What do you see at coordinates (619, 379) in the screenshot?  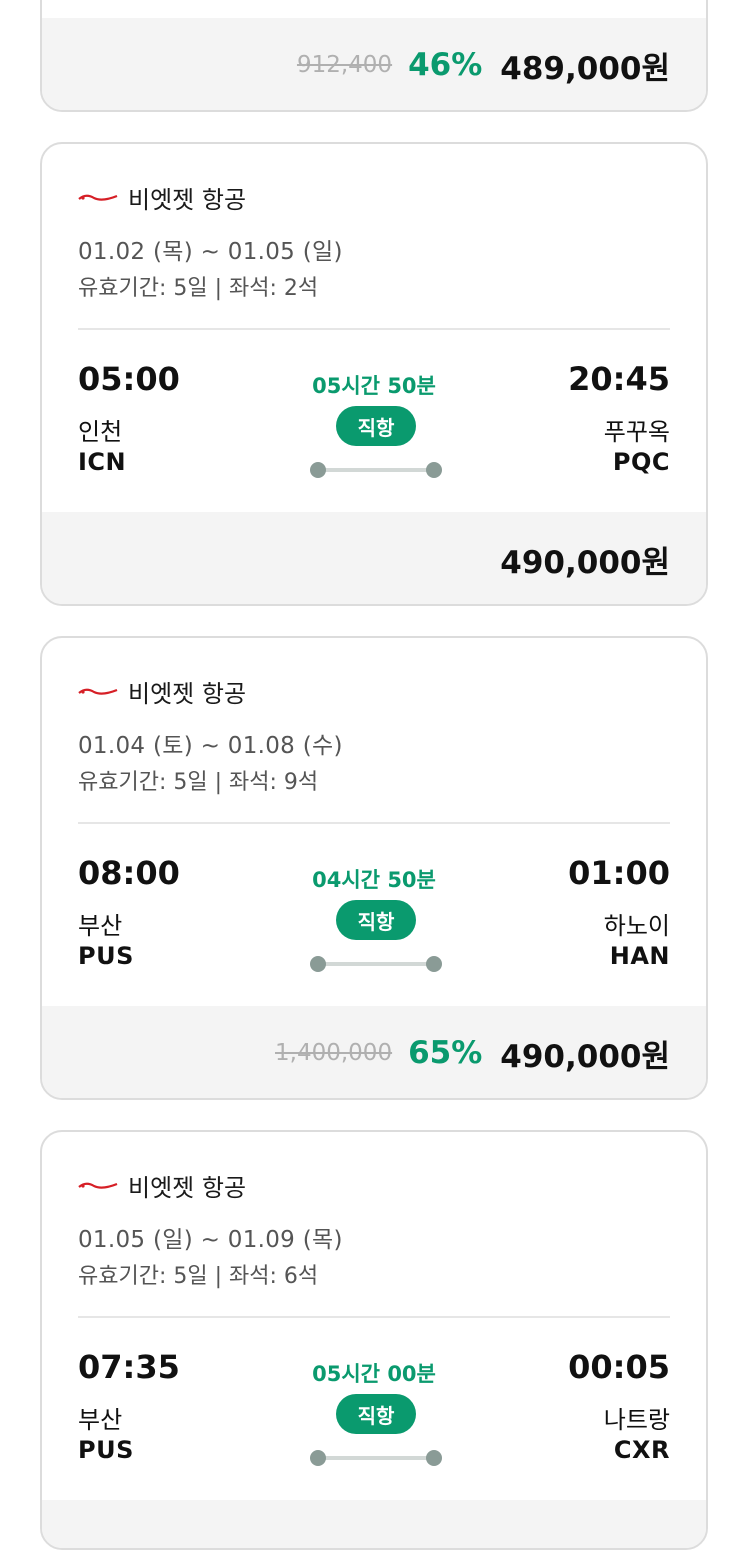 I see `arrival-time: 20:45` at bounding box center [619, 379].